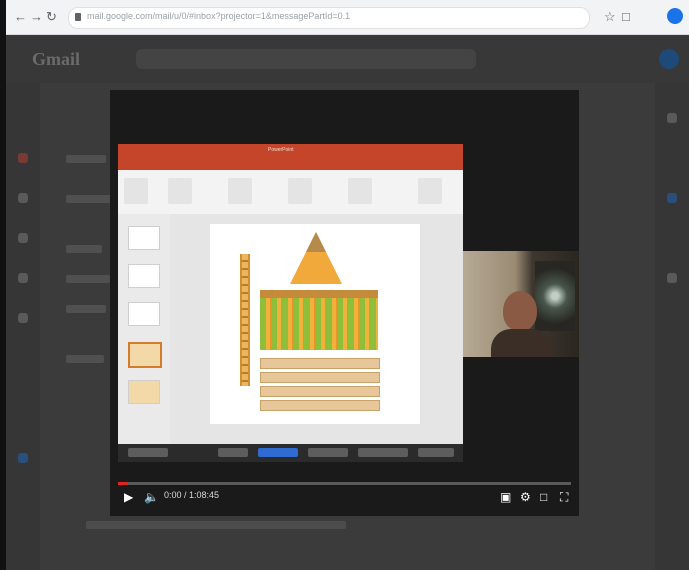 Image resolution: width=689 pixels, height=570 pixels. I want to click on lock-icon, so click(78, 17).